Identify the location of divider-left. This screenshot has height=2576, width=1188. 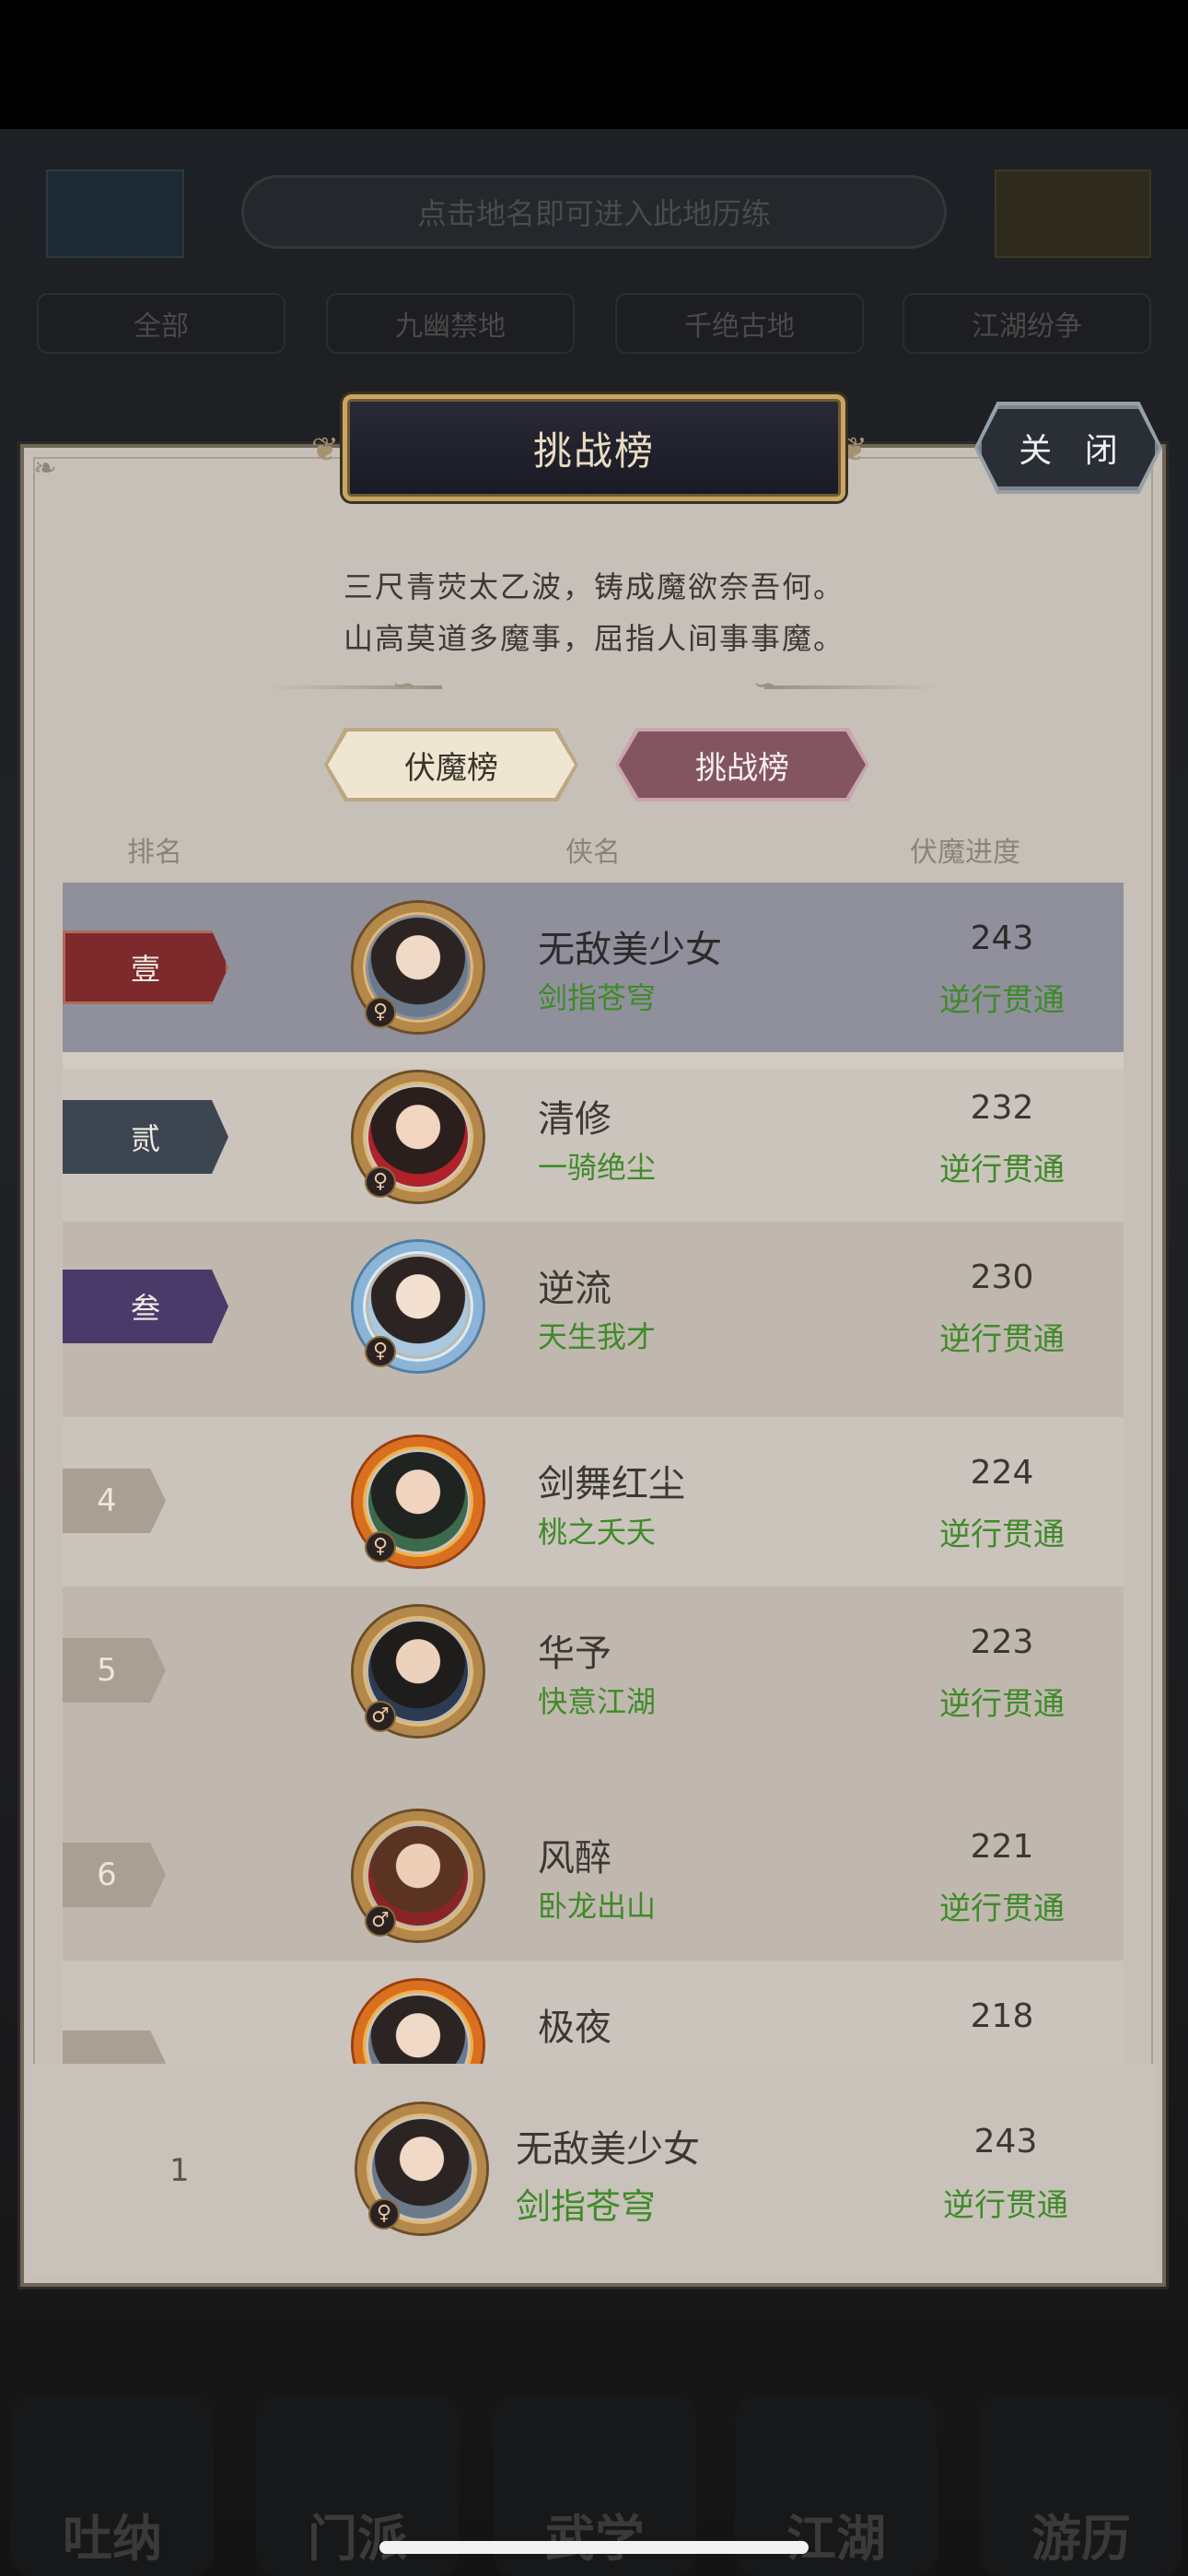
(354, 687).